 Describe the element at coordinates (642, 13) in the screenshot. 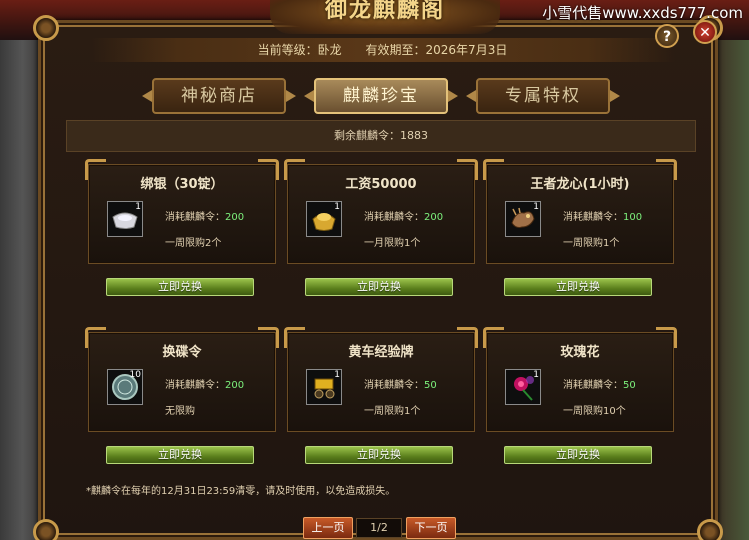

I see `watermark-text: 小雪代售www.xxds777.com` at that location.